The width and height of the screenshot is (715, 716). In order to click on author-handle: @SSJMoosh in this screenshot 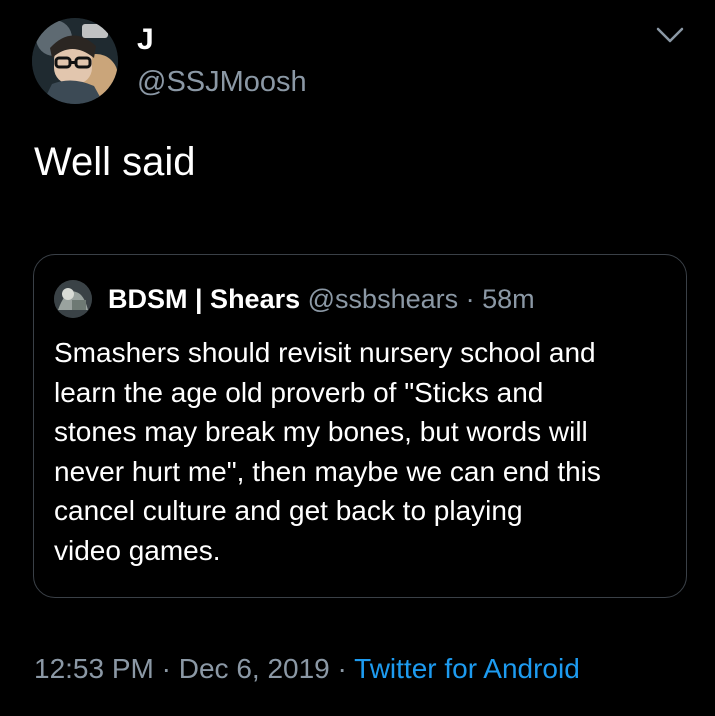, I will do `click(222, 82)`.